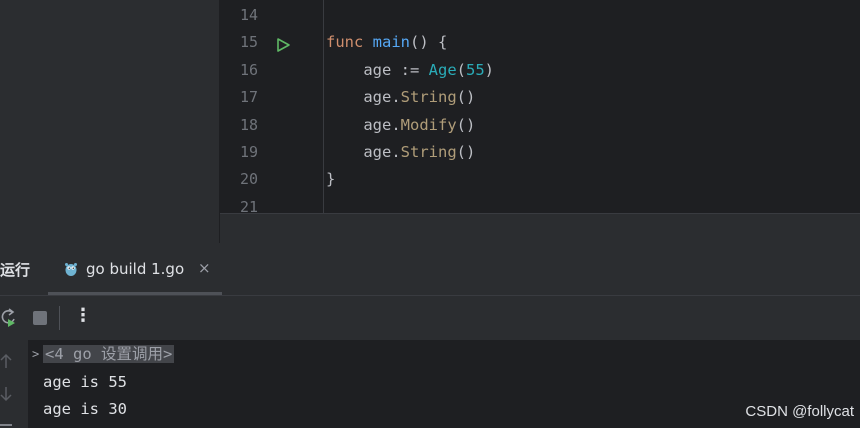  I want to click on soft-wrap-icon, so click(7, 423).